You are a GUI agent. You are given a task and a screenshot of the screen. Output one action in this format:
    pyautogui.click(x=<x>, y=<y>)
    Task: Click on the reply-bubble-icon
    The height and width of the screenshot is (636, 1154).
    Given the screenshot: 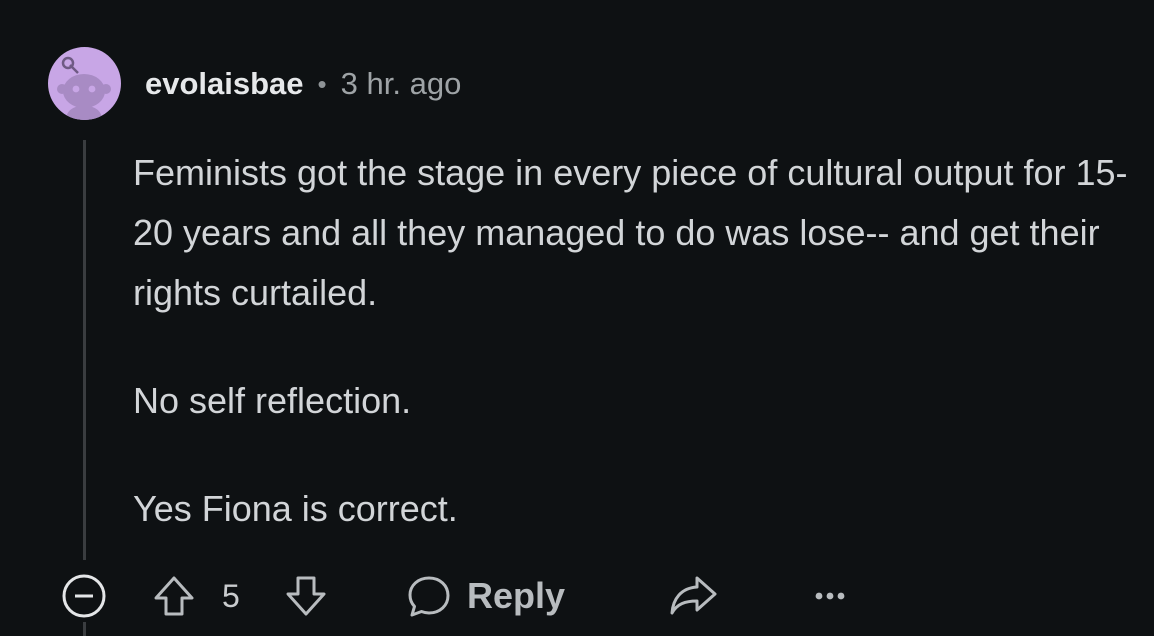 What is the action you would take?
    pyautogui.click(x=429, y=596)
    